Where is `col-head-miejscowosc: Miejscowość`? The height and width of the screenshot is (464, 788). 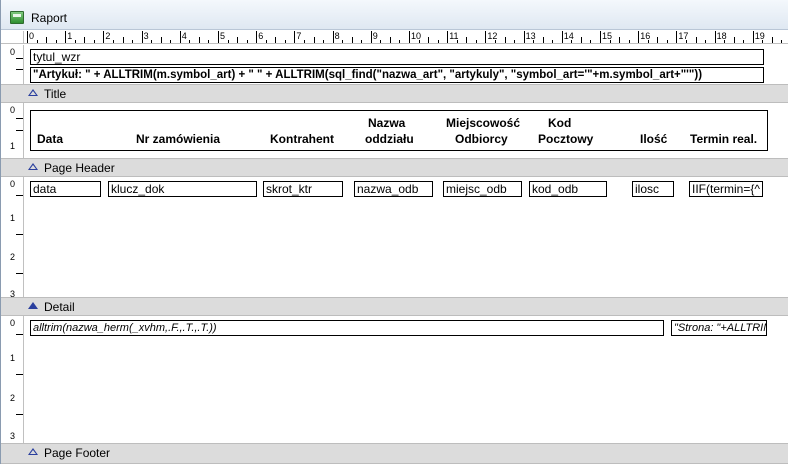
col-head-miejscowosc: Miejscowość is located at coordinates (483, 123).